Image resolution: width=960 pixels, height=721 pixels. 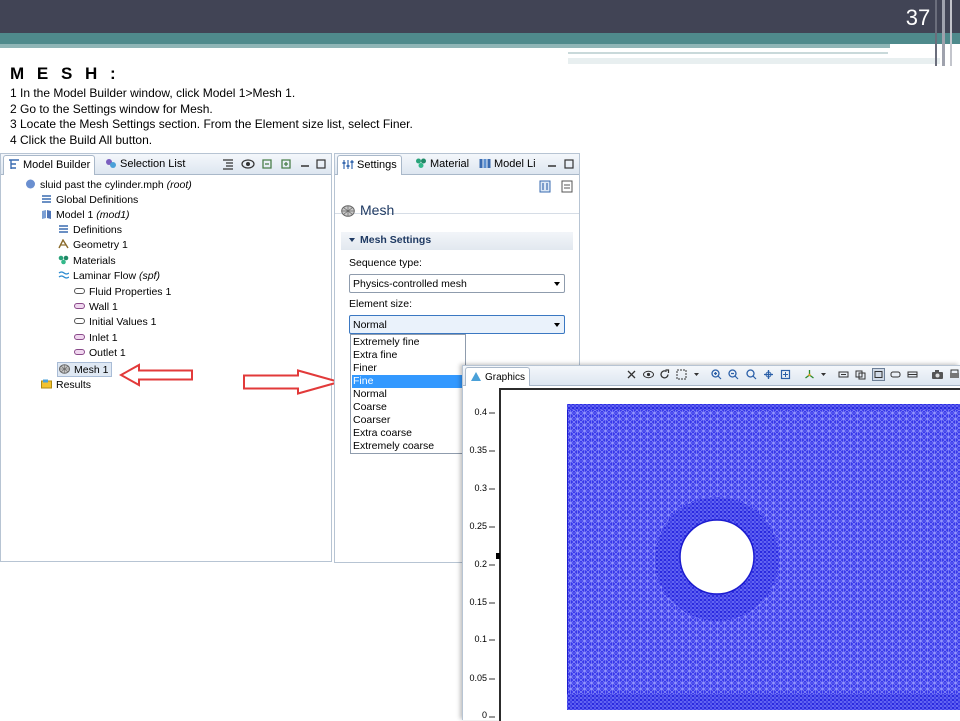 I want to click on dropdown-option: Finer, so click(x=408, y=368).